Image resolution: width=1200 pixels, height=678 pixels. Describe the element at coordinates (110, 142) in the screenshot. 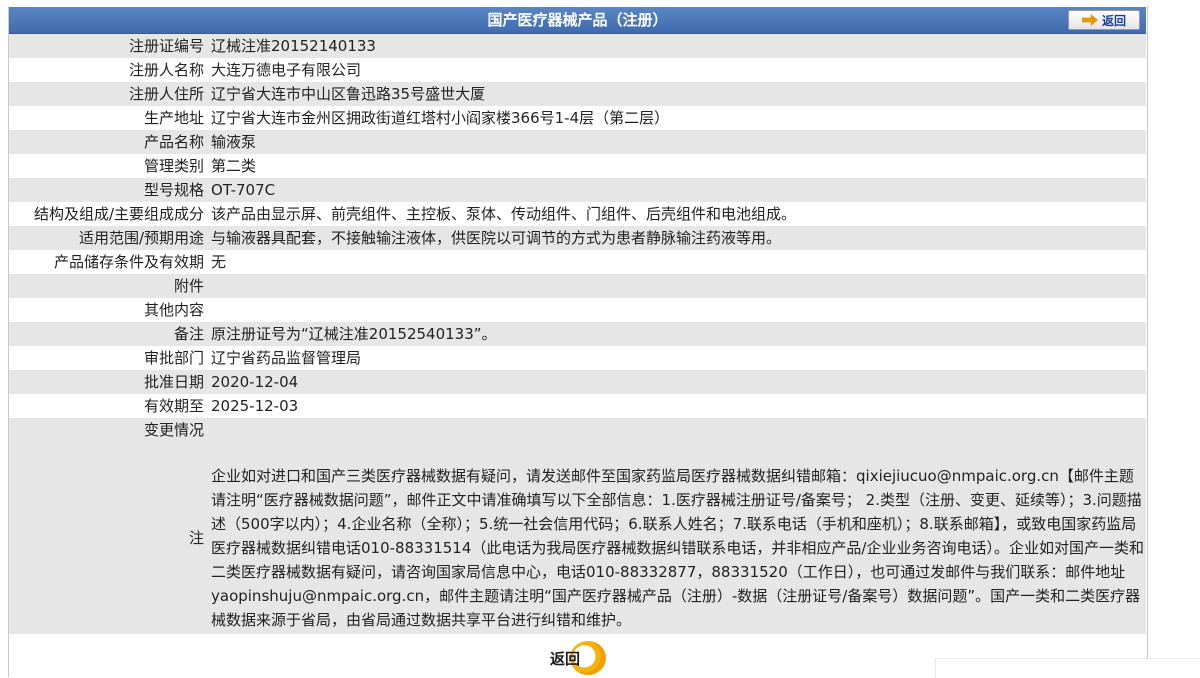

I see `field-label: 产品名称` at that location.